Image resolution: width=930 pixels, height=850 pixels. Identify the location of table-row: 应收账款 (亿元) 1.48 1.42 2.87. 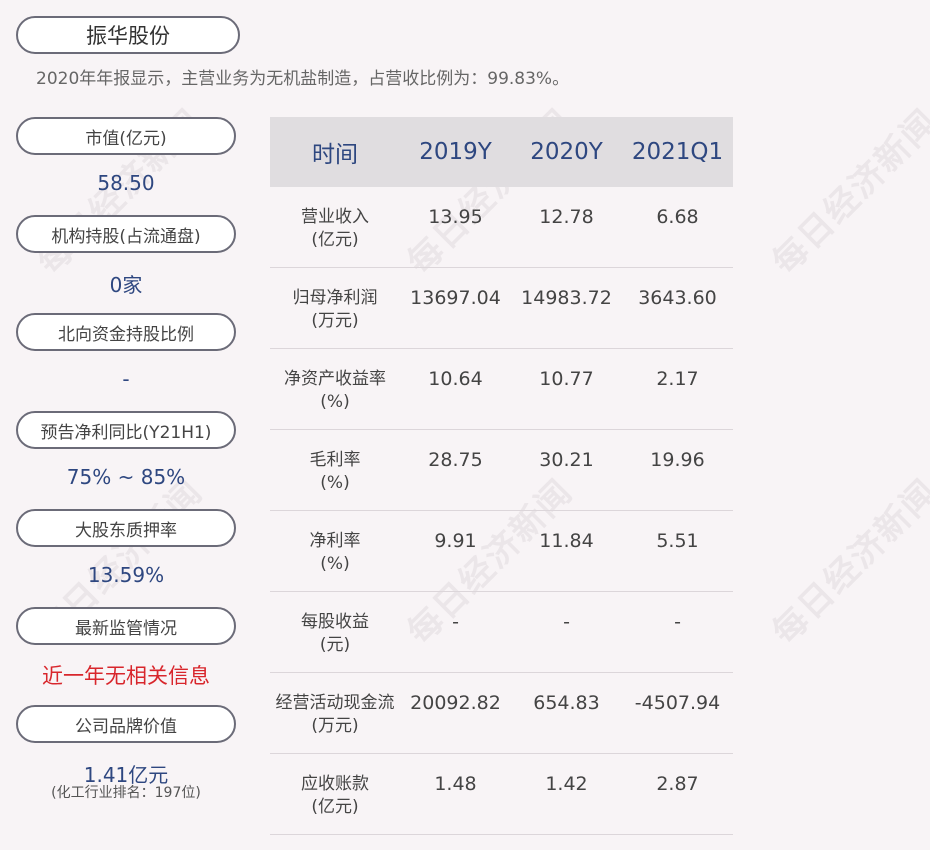
(501, 794).